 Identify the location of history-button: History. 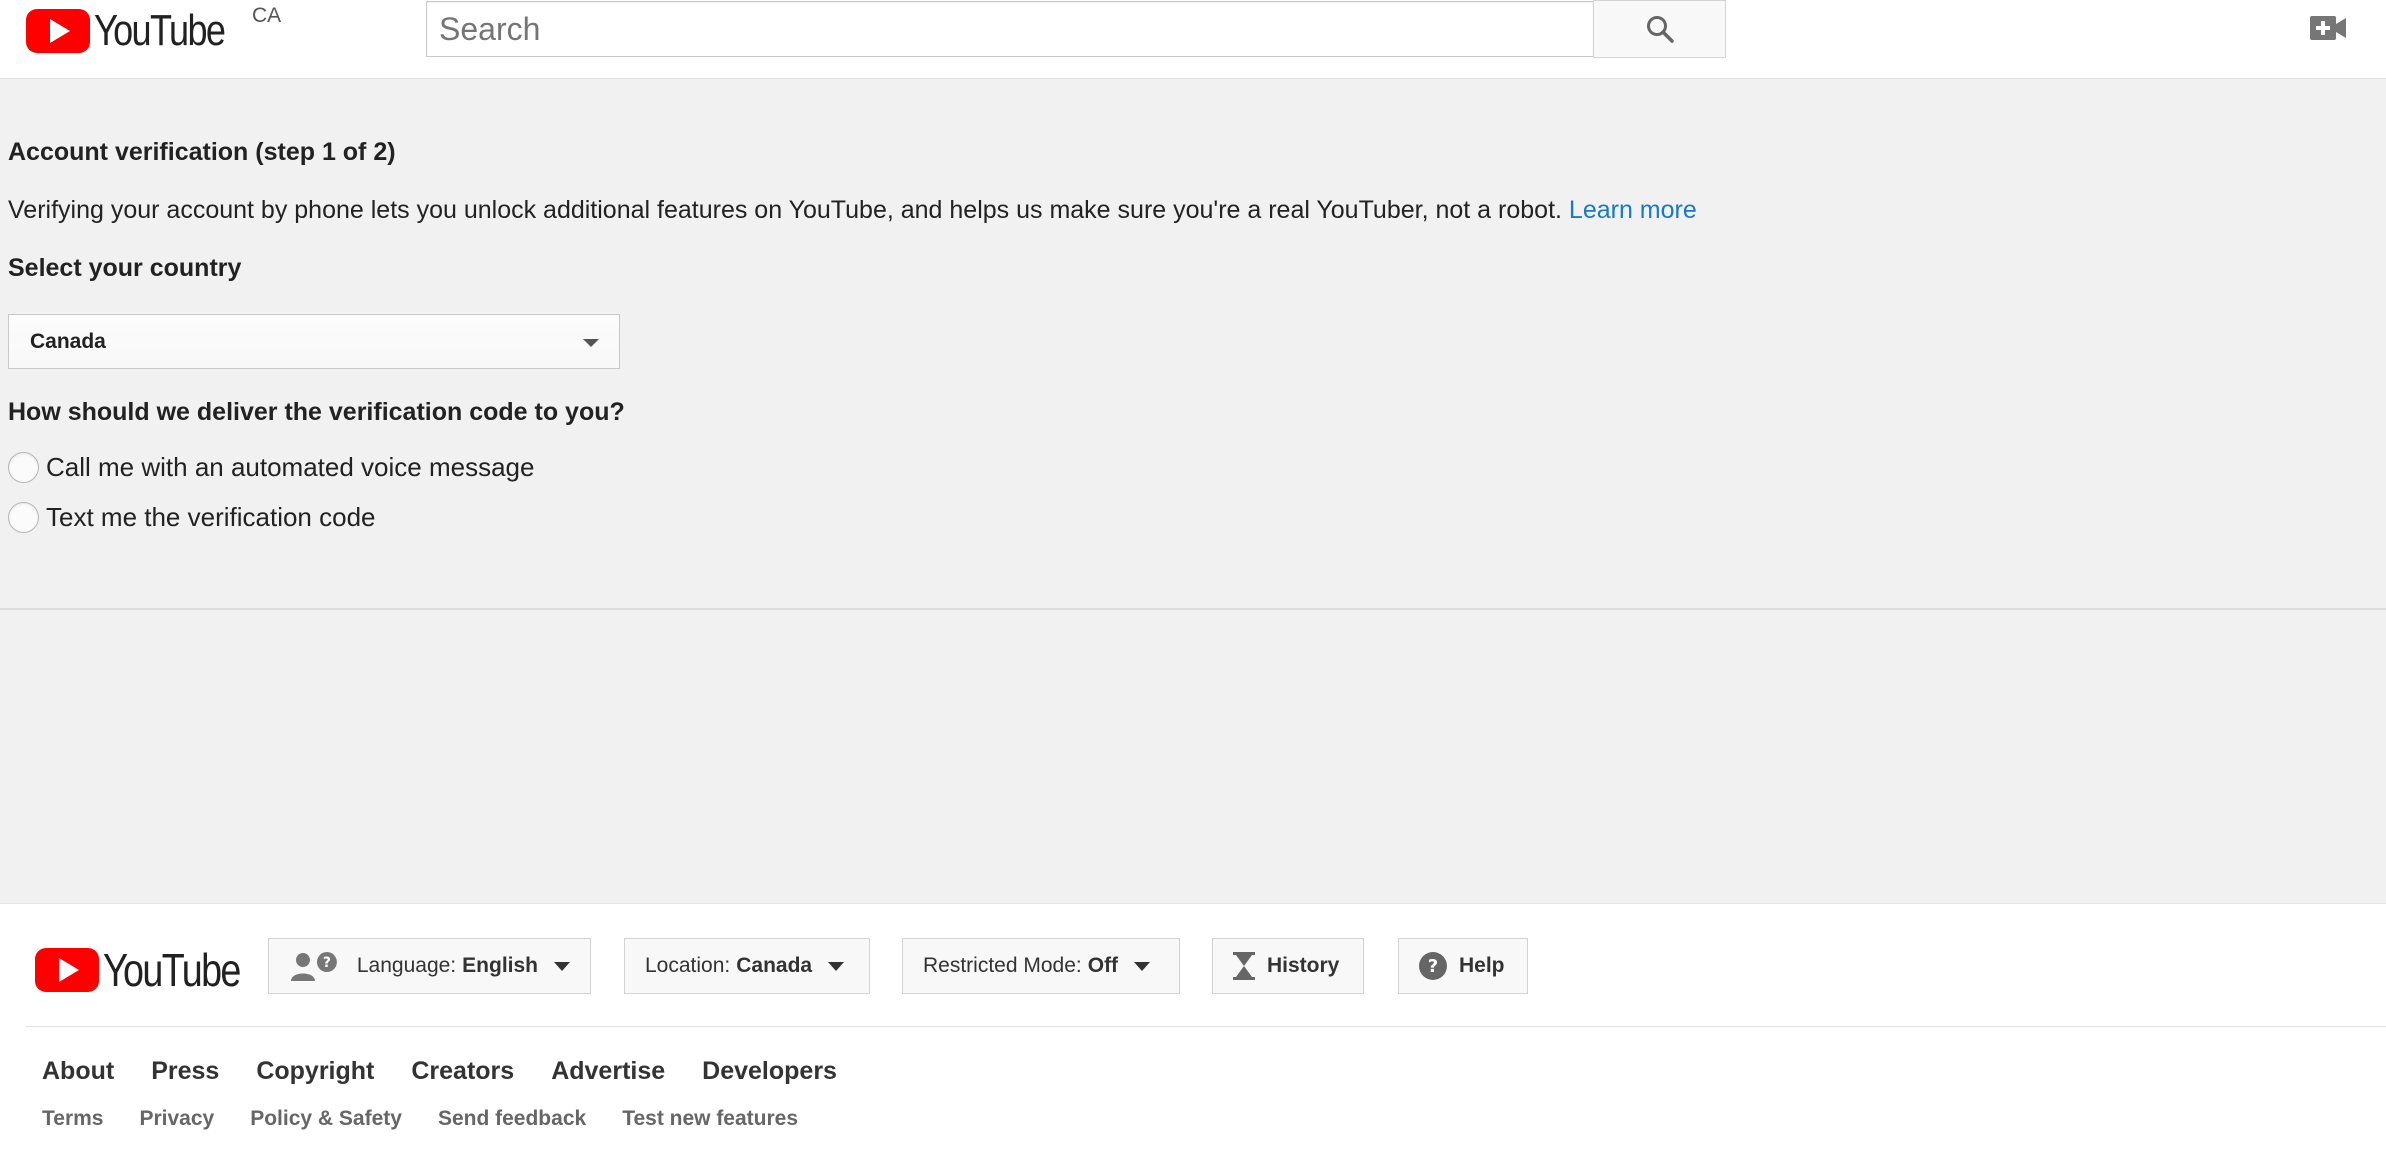
(1288, 966).